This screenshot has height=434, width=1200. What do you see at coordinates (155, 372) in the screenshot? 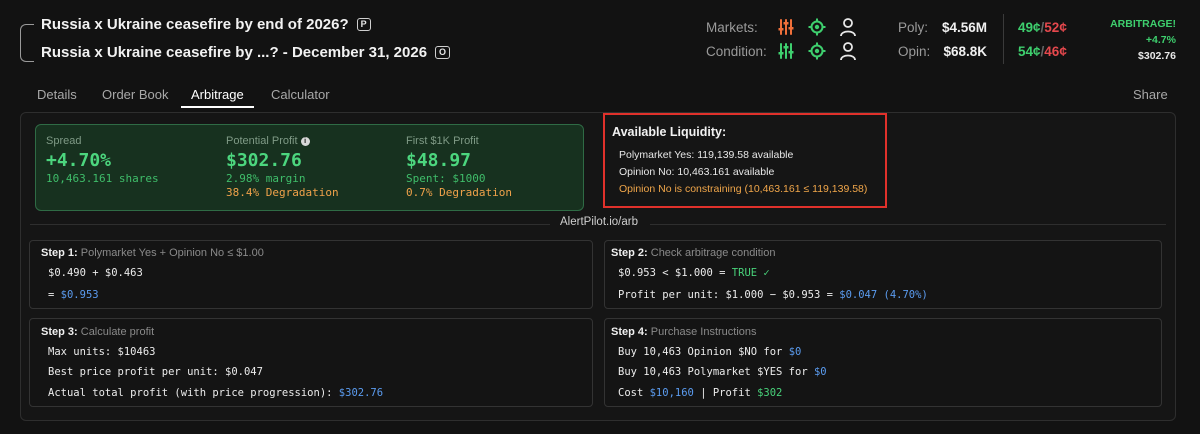
I see `step-3-line-2: Best price profit per unit: $0.047` at bounding box center [155, 372].